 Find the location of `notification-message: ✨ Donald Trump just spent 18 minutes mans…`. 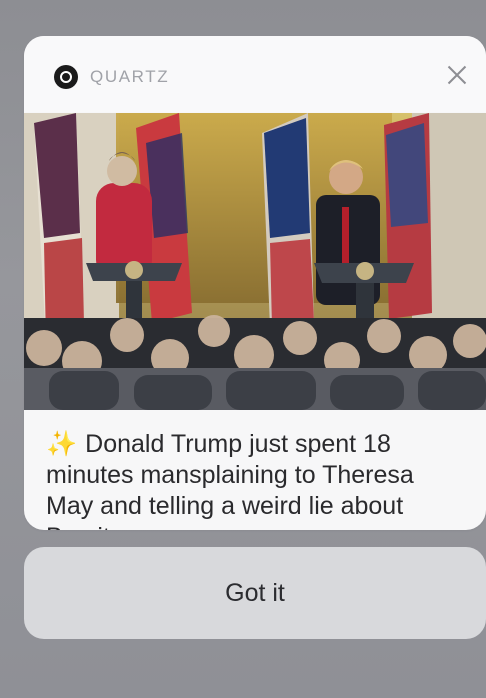

notification-message: ✨ Donald Trump just spent 18 minutes mans… is located at coordinates (256, 479).